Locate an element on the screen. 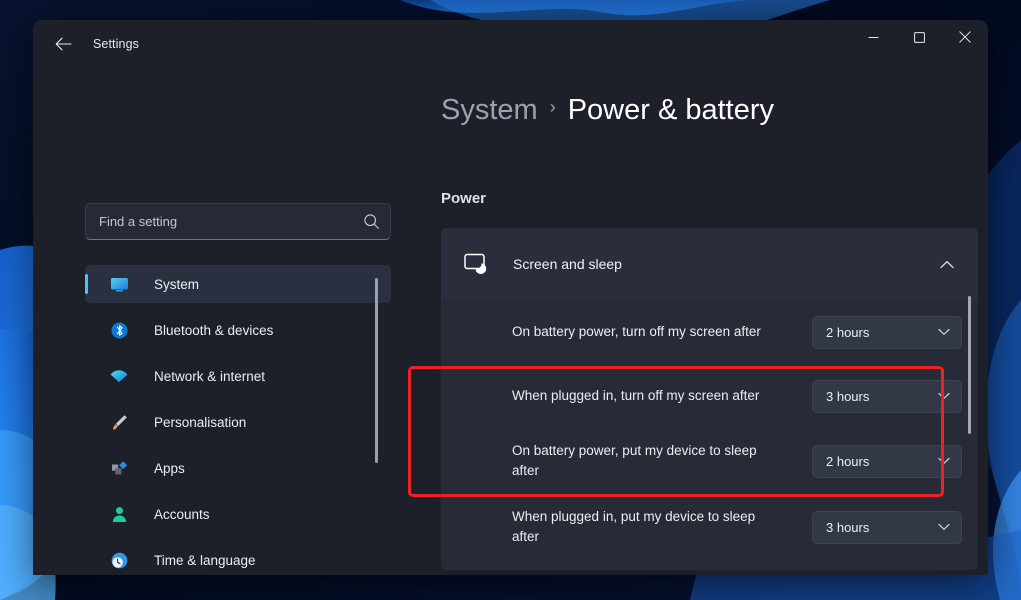  sidebar-scrollbar is located at coordinates (376, 370).